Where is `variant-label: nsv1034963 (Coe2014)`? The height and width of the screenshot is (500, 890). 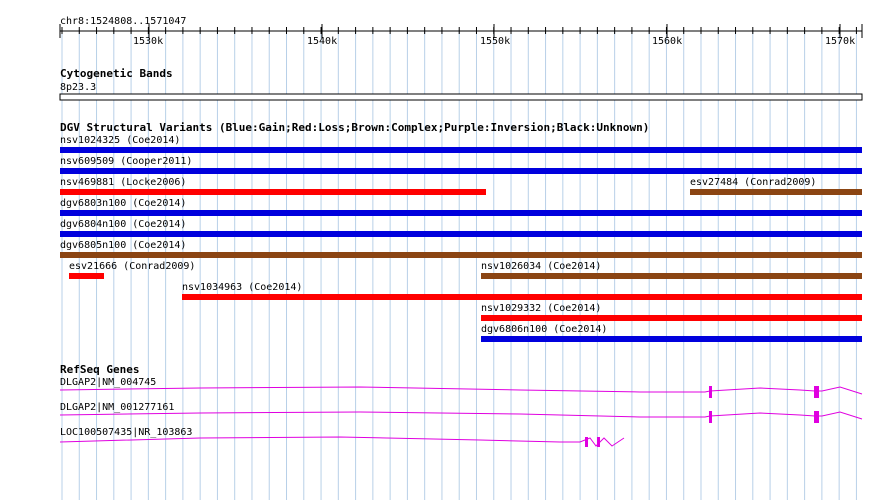 variant-label: nsv1034963 (Coe2014) is located at coordinates (242, 287).